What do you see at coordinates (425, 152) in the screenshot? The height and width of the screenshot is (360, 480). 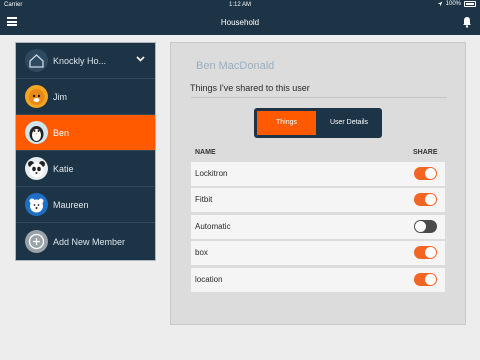 I see `column-header-share: SHARE` at bounding box center [425, 152].